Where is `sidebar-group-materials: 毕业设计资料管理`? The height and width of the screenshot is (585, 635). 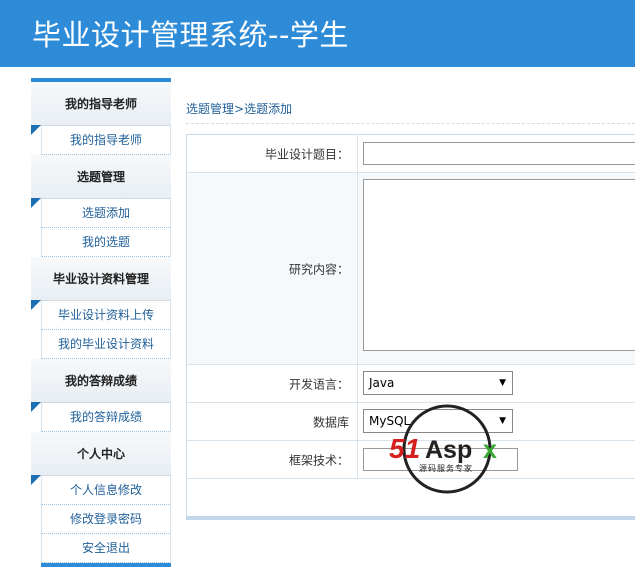 sidebar-group-materials: 毕业设计资料管理 is located at coordinates (101, 283).